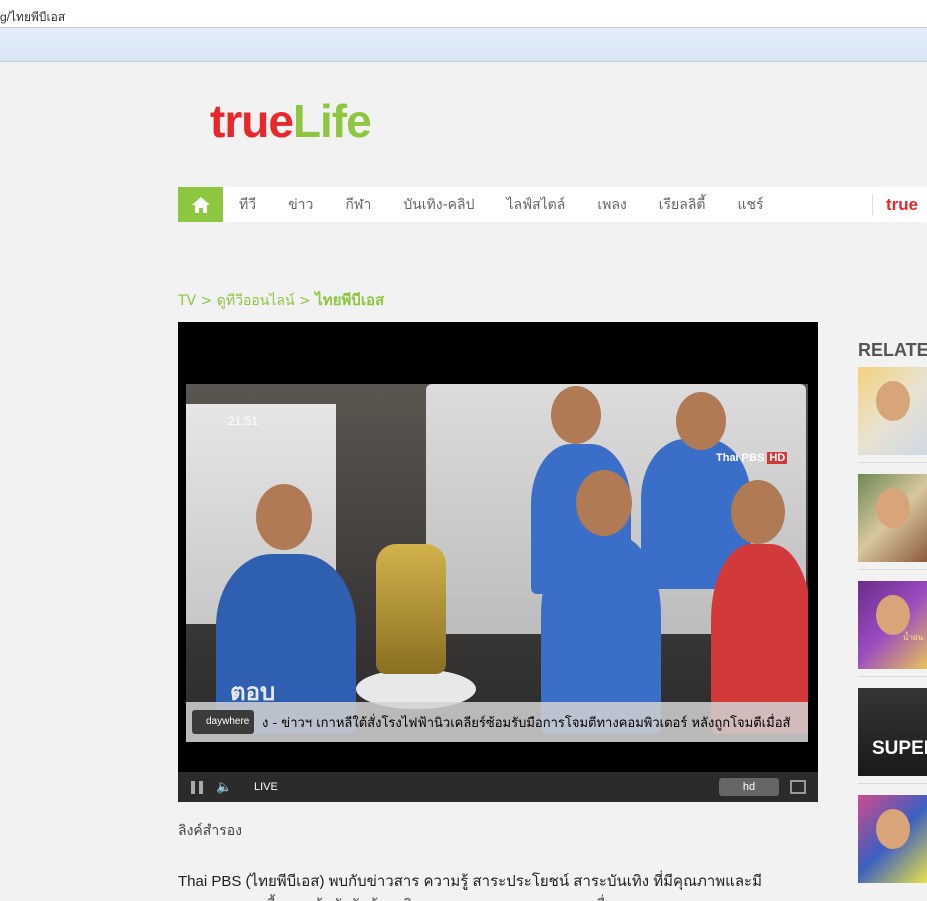 Image resolution: width=927 pixels, height=901 pixels. I want to click on related-thumb-3: น้ำฝน, so click(892, 625).